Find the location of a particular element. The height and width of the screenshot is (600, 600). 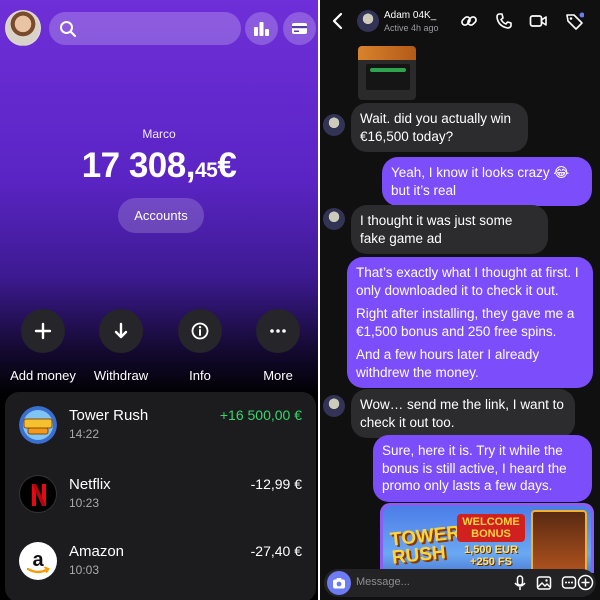

video-icon is located at coordinates (538, 21).